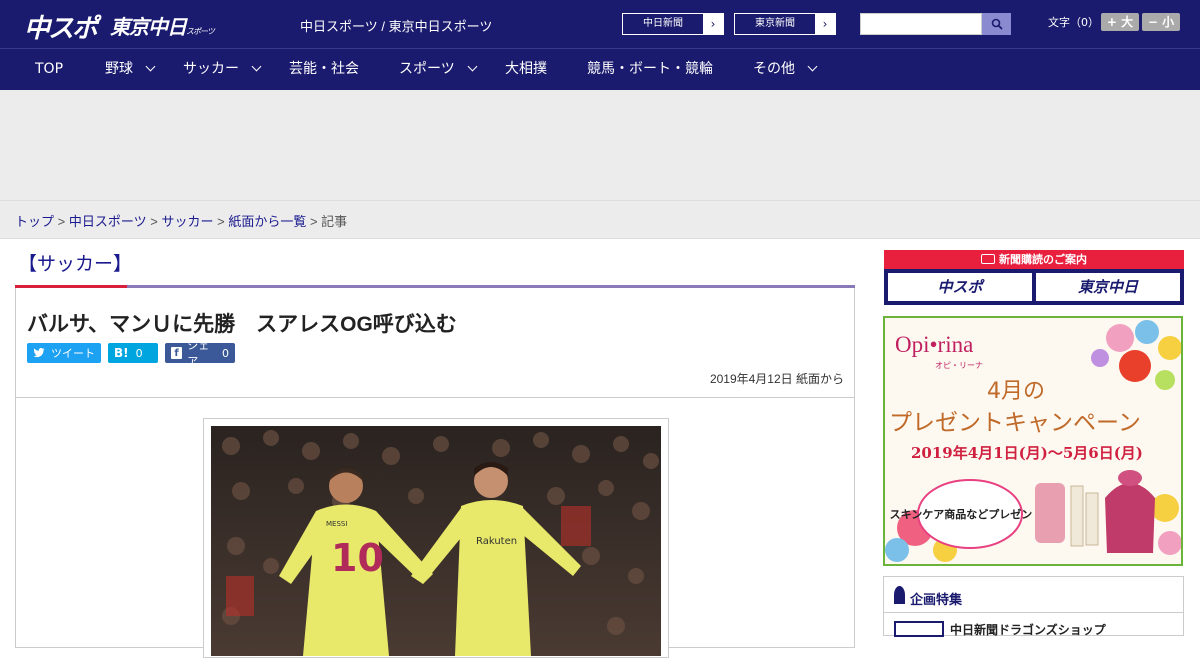 The height and width of the screenshot is (658, 1200). What do you see at coordinates (959, 365) in the screenshot?
I see `opirina-brand-kana: オピ・リーナ` at bounding box center [959, 365].